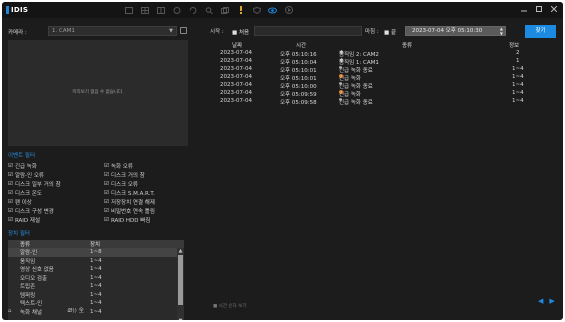 The width and height of the screenshot is (565, 322). Describe the element at coordinates (34, 184) in the screenshot. I see `event-filter-item: ☑ 디스크 일부 거의 참` at that location.